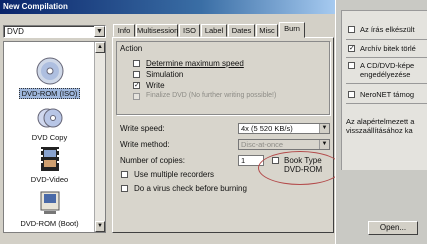  I want to click on archive-bits-label: Archív bitek törlé, so click(388, 48).